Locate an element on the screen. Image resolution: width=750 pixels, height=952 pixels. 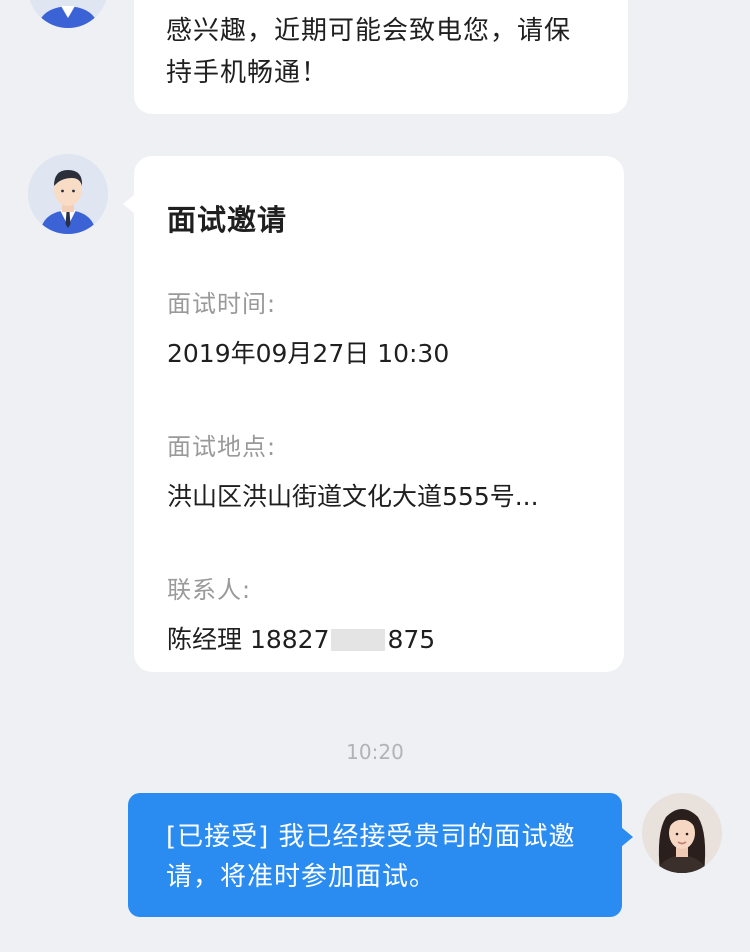
phone-redaction-mask is located at coordinates (358, 640).